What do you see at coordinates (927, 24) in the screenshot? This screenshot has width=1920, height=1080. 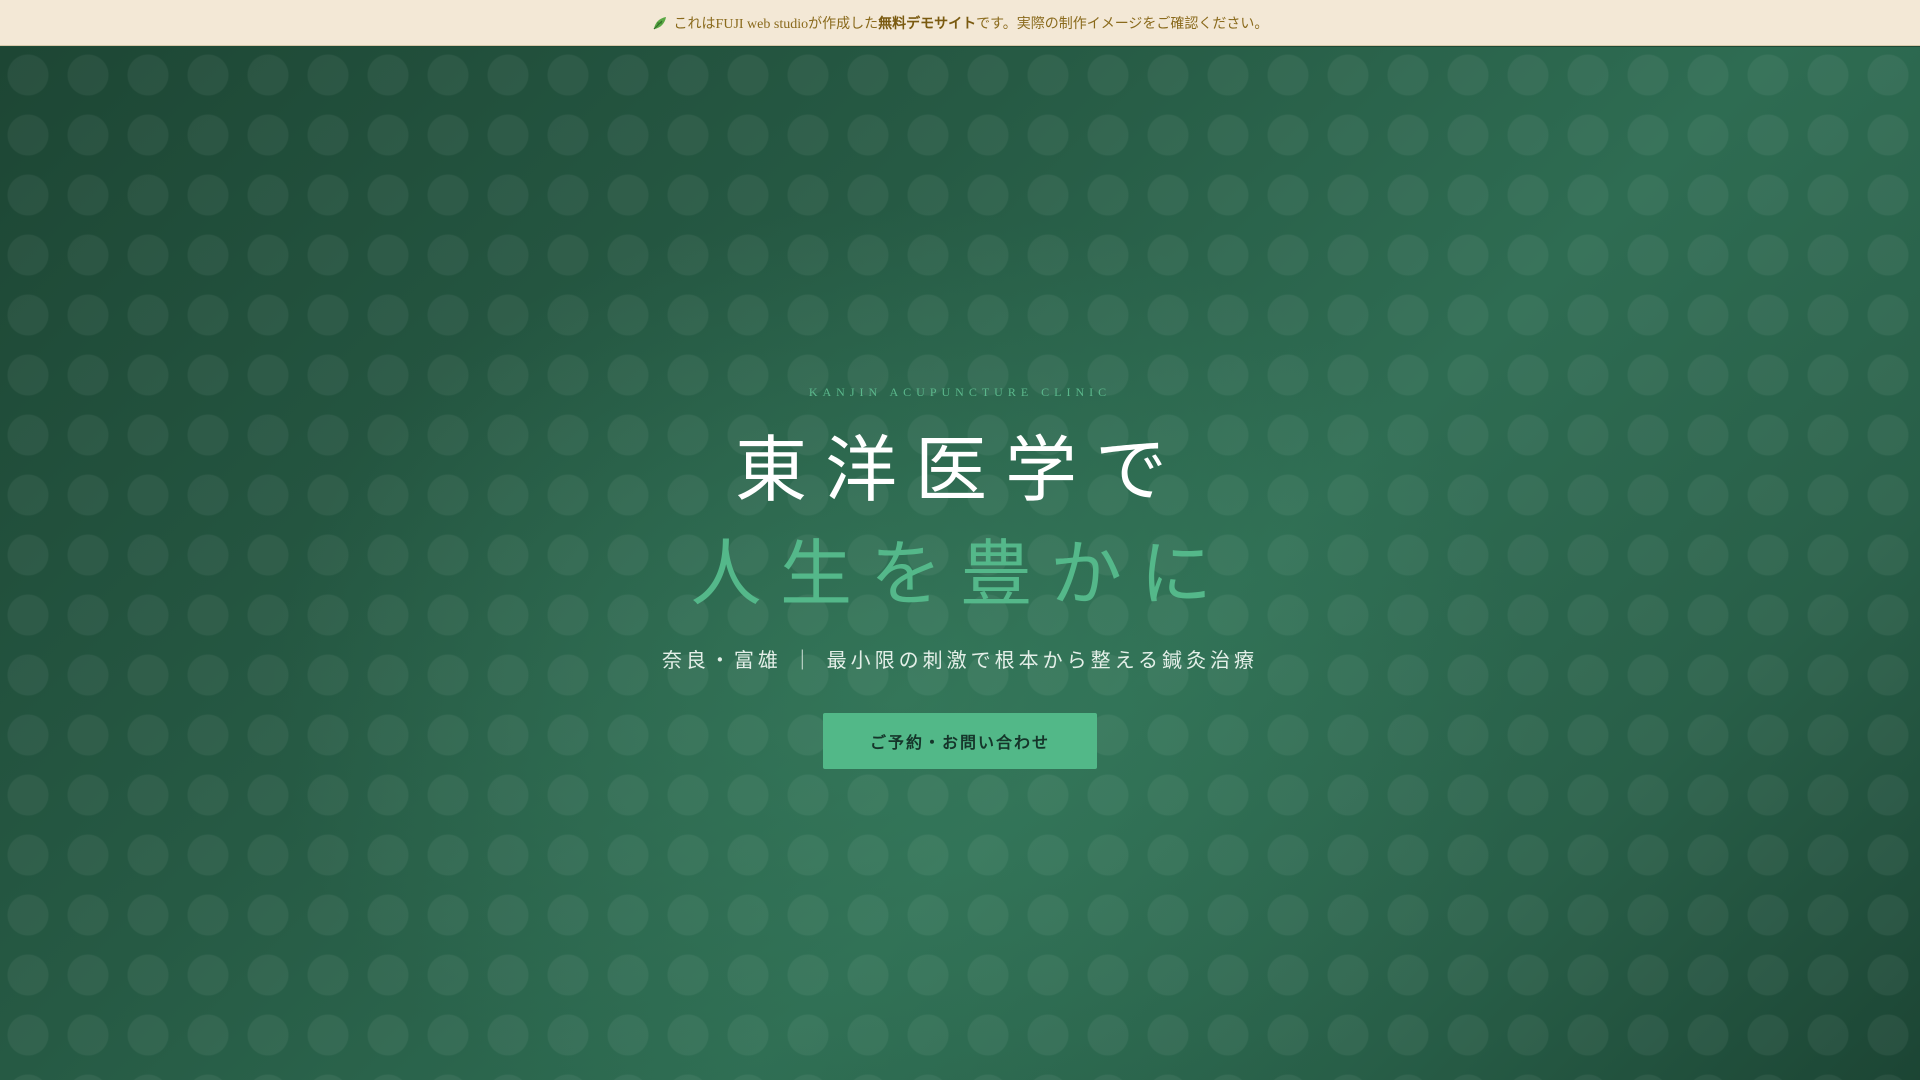 I see `banner-text-strong: 無料デモサイト` at bounding box center [927, 24].